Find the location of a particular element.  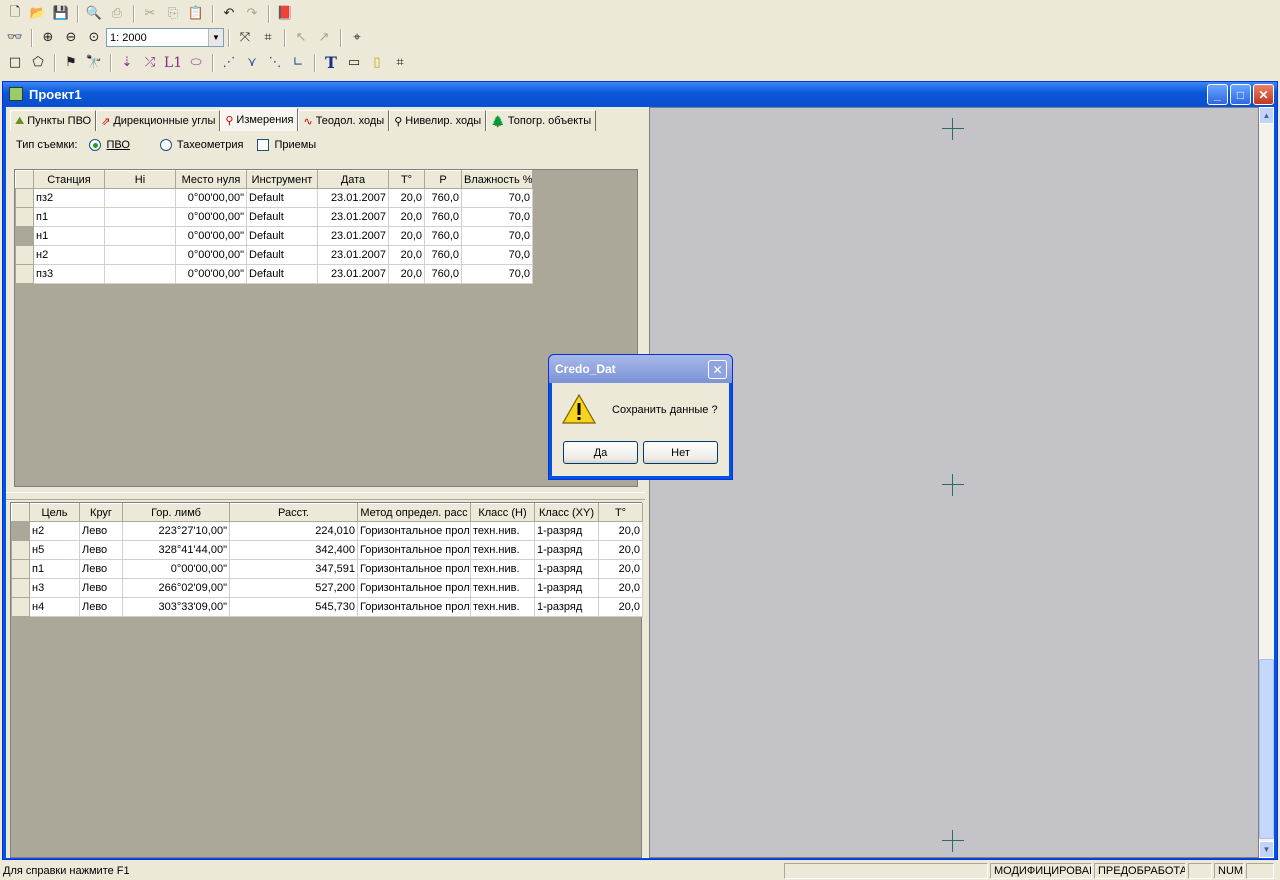

table-cell: 760,0 is located at coordinates (443, 274).